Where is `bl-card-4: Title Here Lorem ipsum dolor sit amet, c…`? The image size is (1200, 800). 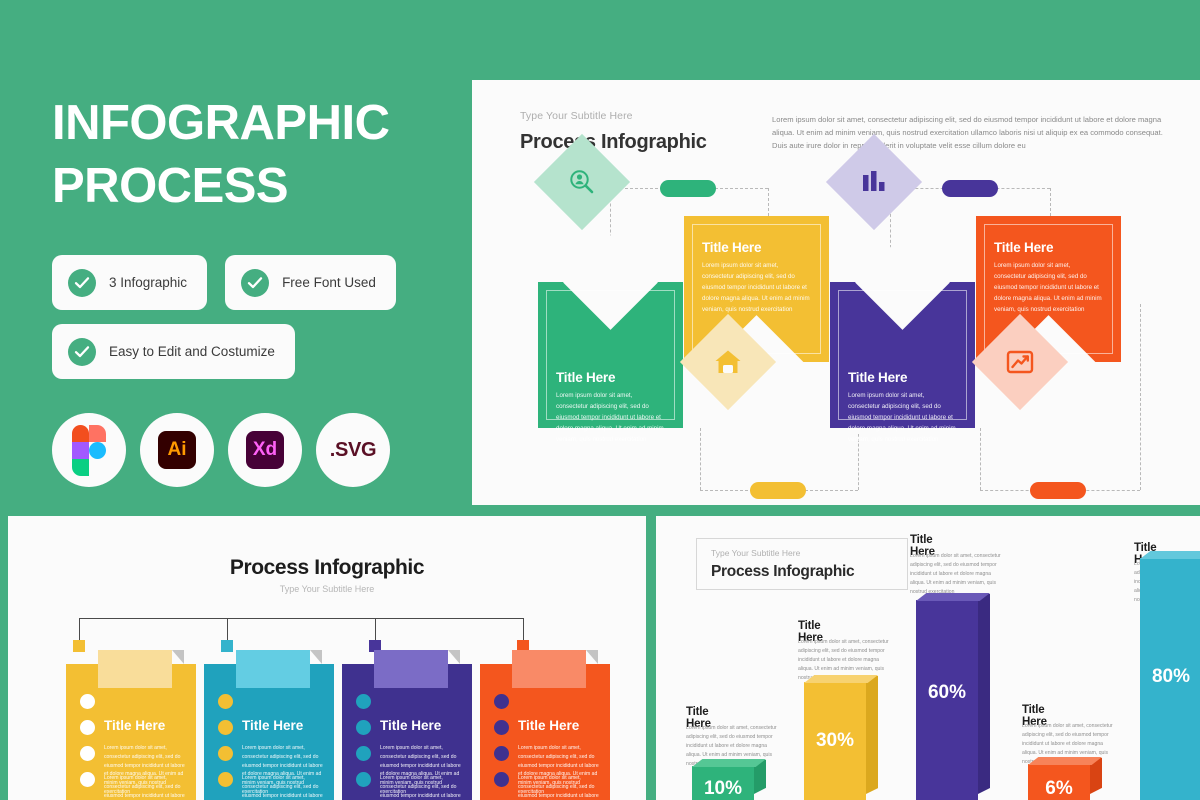 bl-card-4: Title Here Lorem ipsum dolor sit amet, c… is located at coordinates (545, 725).